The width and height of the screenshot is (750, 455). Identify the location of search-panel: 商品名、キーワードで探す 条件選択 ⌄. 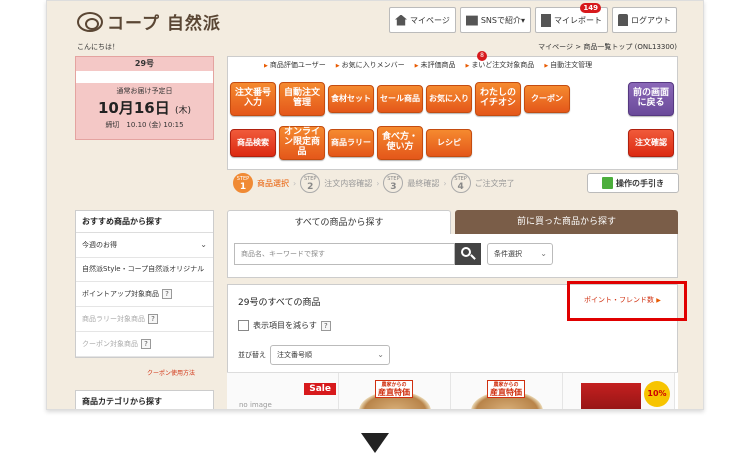
(452, 256).